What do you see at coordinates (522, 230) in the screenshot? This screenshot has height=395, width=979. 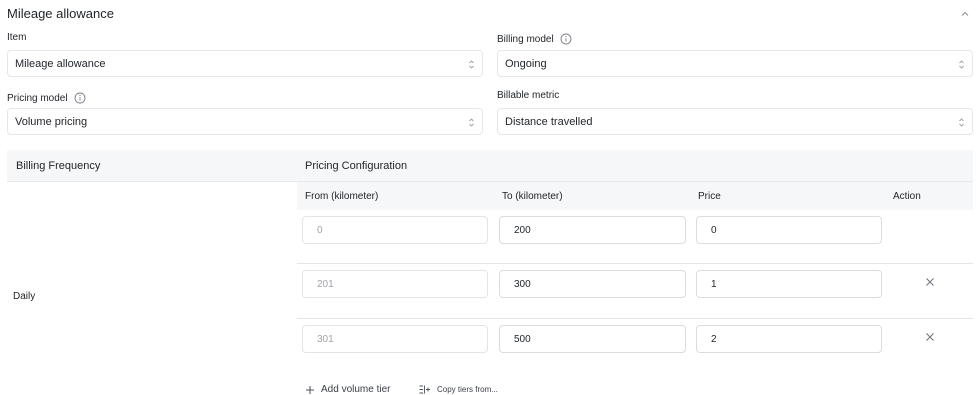 I see `tier-to-value: 200` at bounding box center [522, 230].